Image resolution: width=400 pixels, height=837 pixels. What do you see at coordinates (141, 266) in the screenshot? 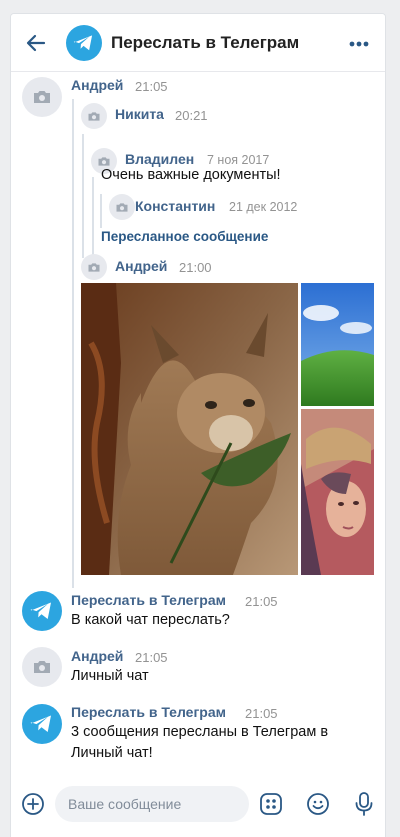
I see `forward-author: Андрей` at bounding box center [141, 266].